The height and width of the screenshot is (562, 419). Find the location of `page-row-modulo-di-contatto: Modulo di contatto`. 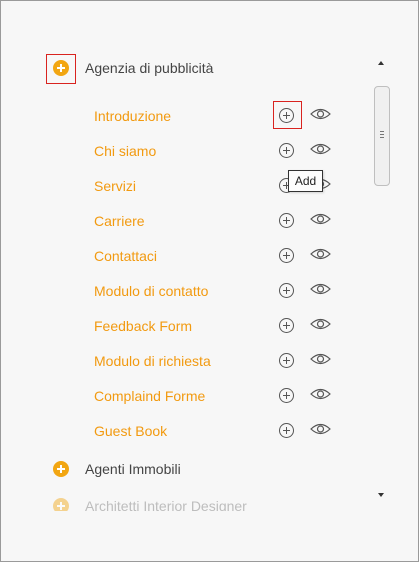

page-row-modulo-di-contatto: Modulo di contatto is located at coordinates (187, 290).